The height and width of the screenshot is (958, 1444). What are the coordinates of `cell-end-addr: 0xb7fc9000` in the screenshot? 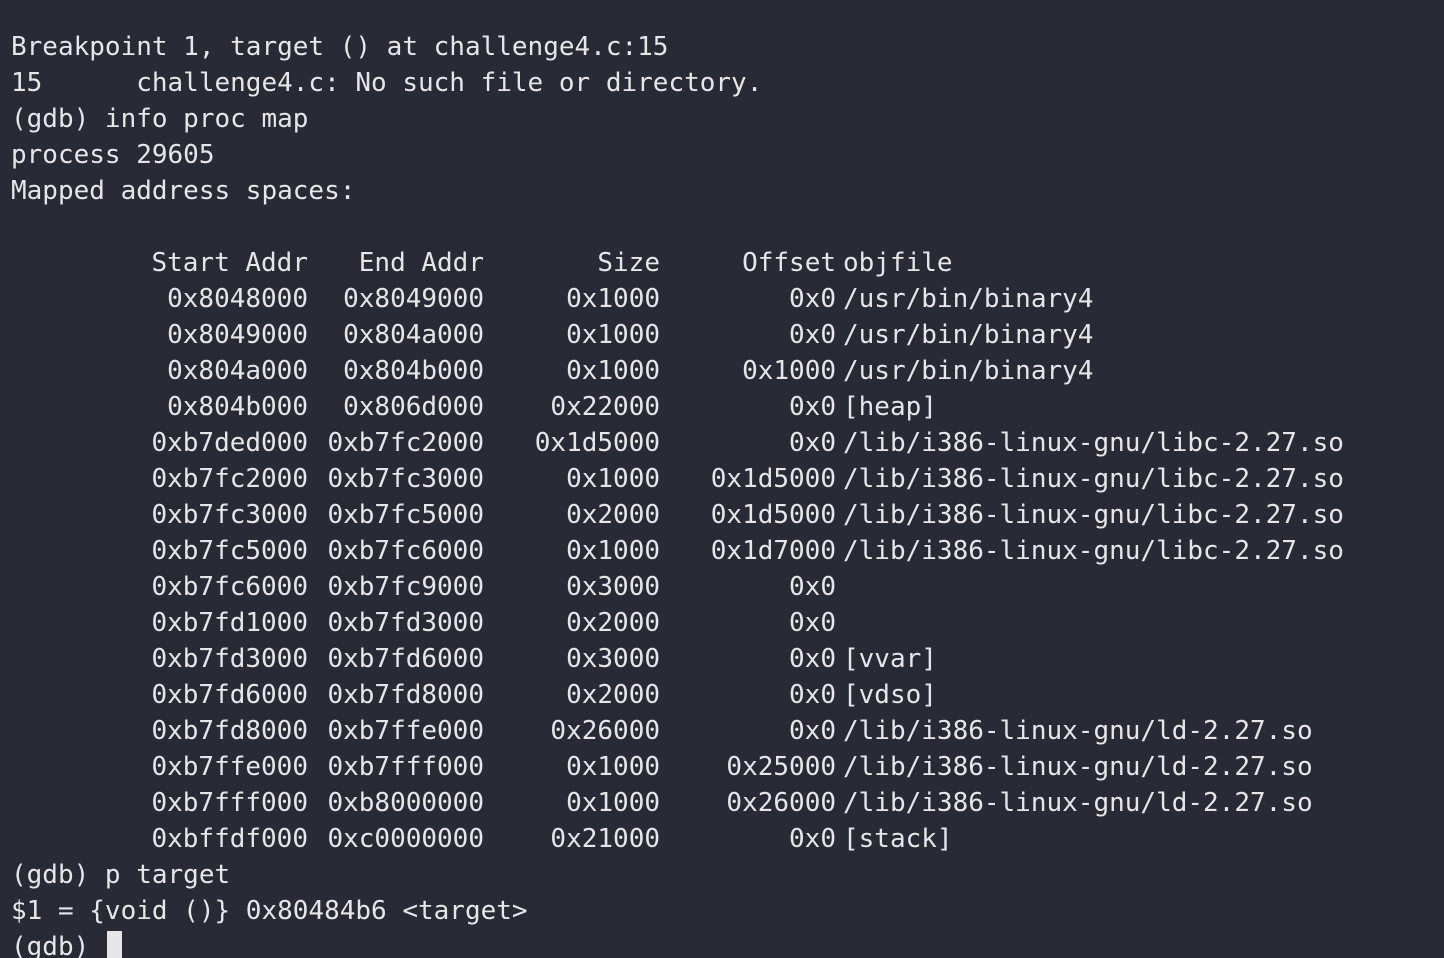 It's located at (405, 587).